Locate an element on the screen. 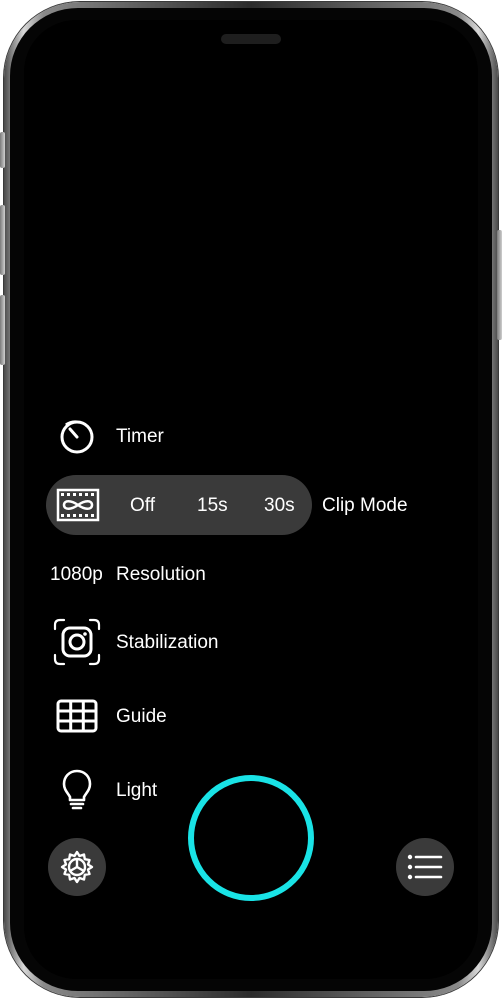 The width and height of the screenshot is (502, 1001). gear-icon is located at coordinates (77, 867).